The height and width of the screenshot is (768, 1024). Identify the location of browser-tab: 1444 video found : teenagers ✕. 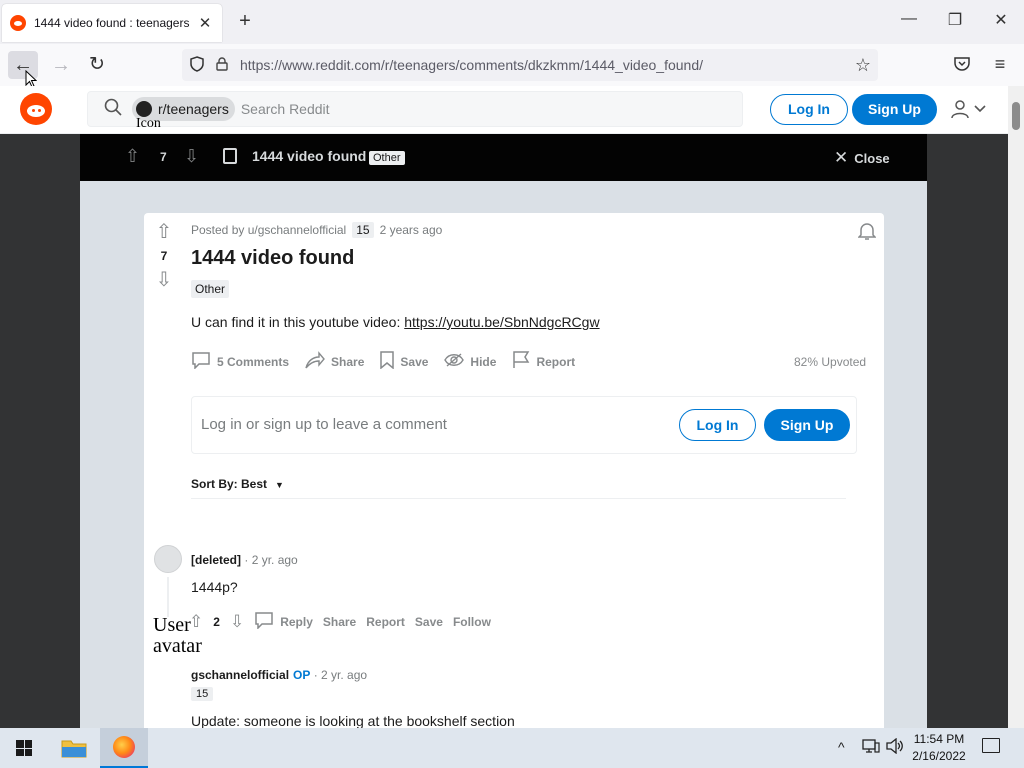
(112, 23).